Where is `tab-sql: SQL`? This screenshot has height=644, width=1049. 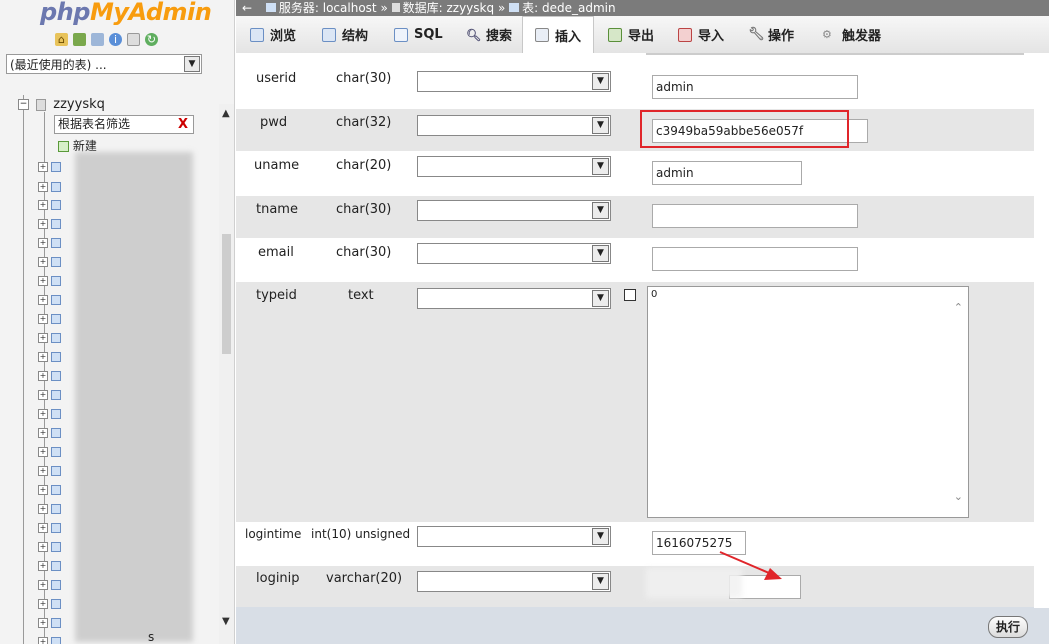 tab-sql: SQL is located at coordinates (418, 34).